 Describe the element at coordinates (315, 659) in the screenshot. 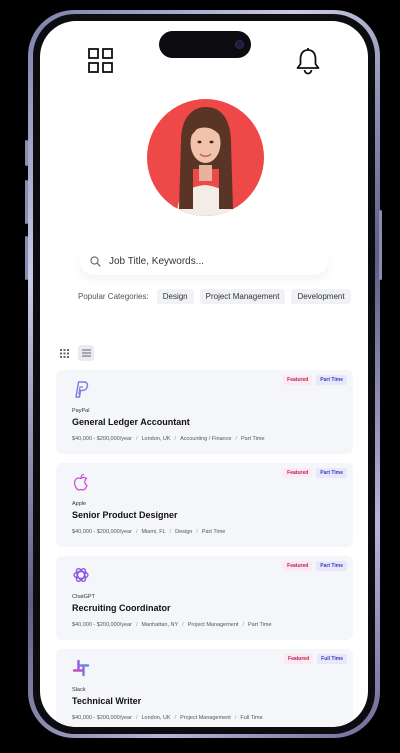

I see `job-badges: Featured Full Time` at that location.